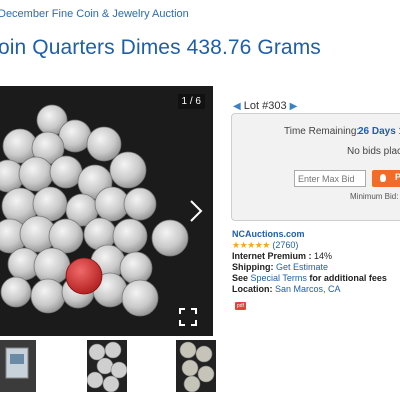 This screenshot has height=400, width=400. Describe the element at coordinates (160, 47) in the screenshot. I see `page-title: oin Quarters Dimes 438.76 Grams` at that location.